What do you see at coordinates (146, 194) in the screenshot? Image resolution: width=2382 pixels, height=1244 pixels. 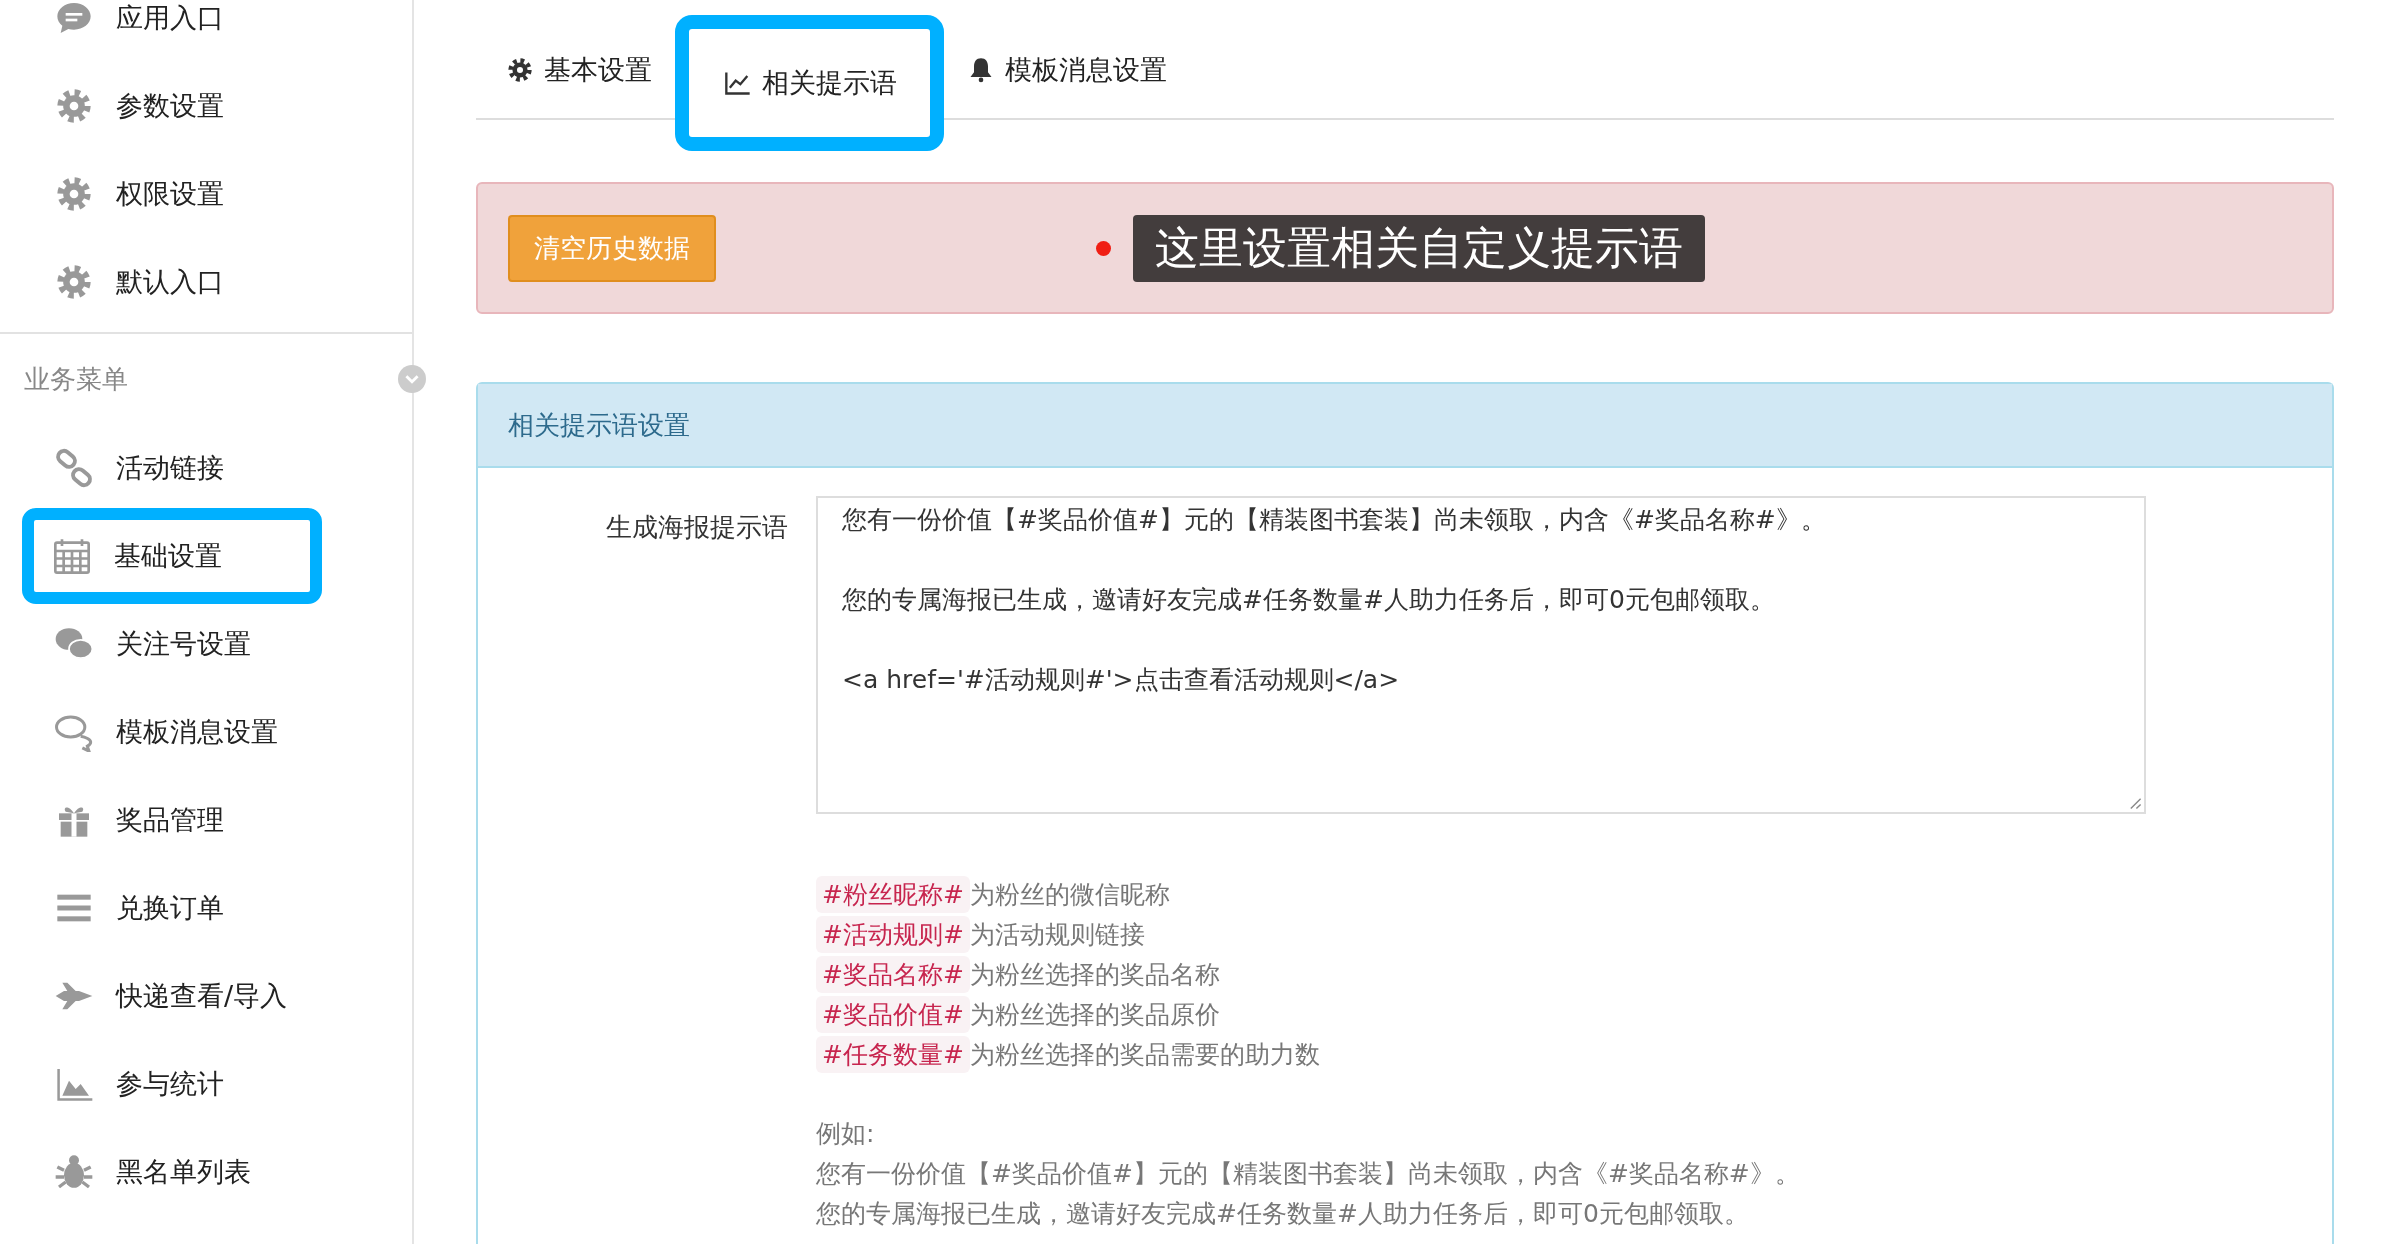 I see `sidebar-item: 权限设置` at bounding box center [146, 194].